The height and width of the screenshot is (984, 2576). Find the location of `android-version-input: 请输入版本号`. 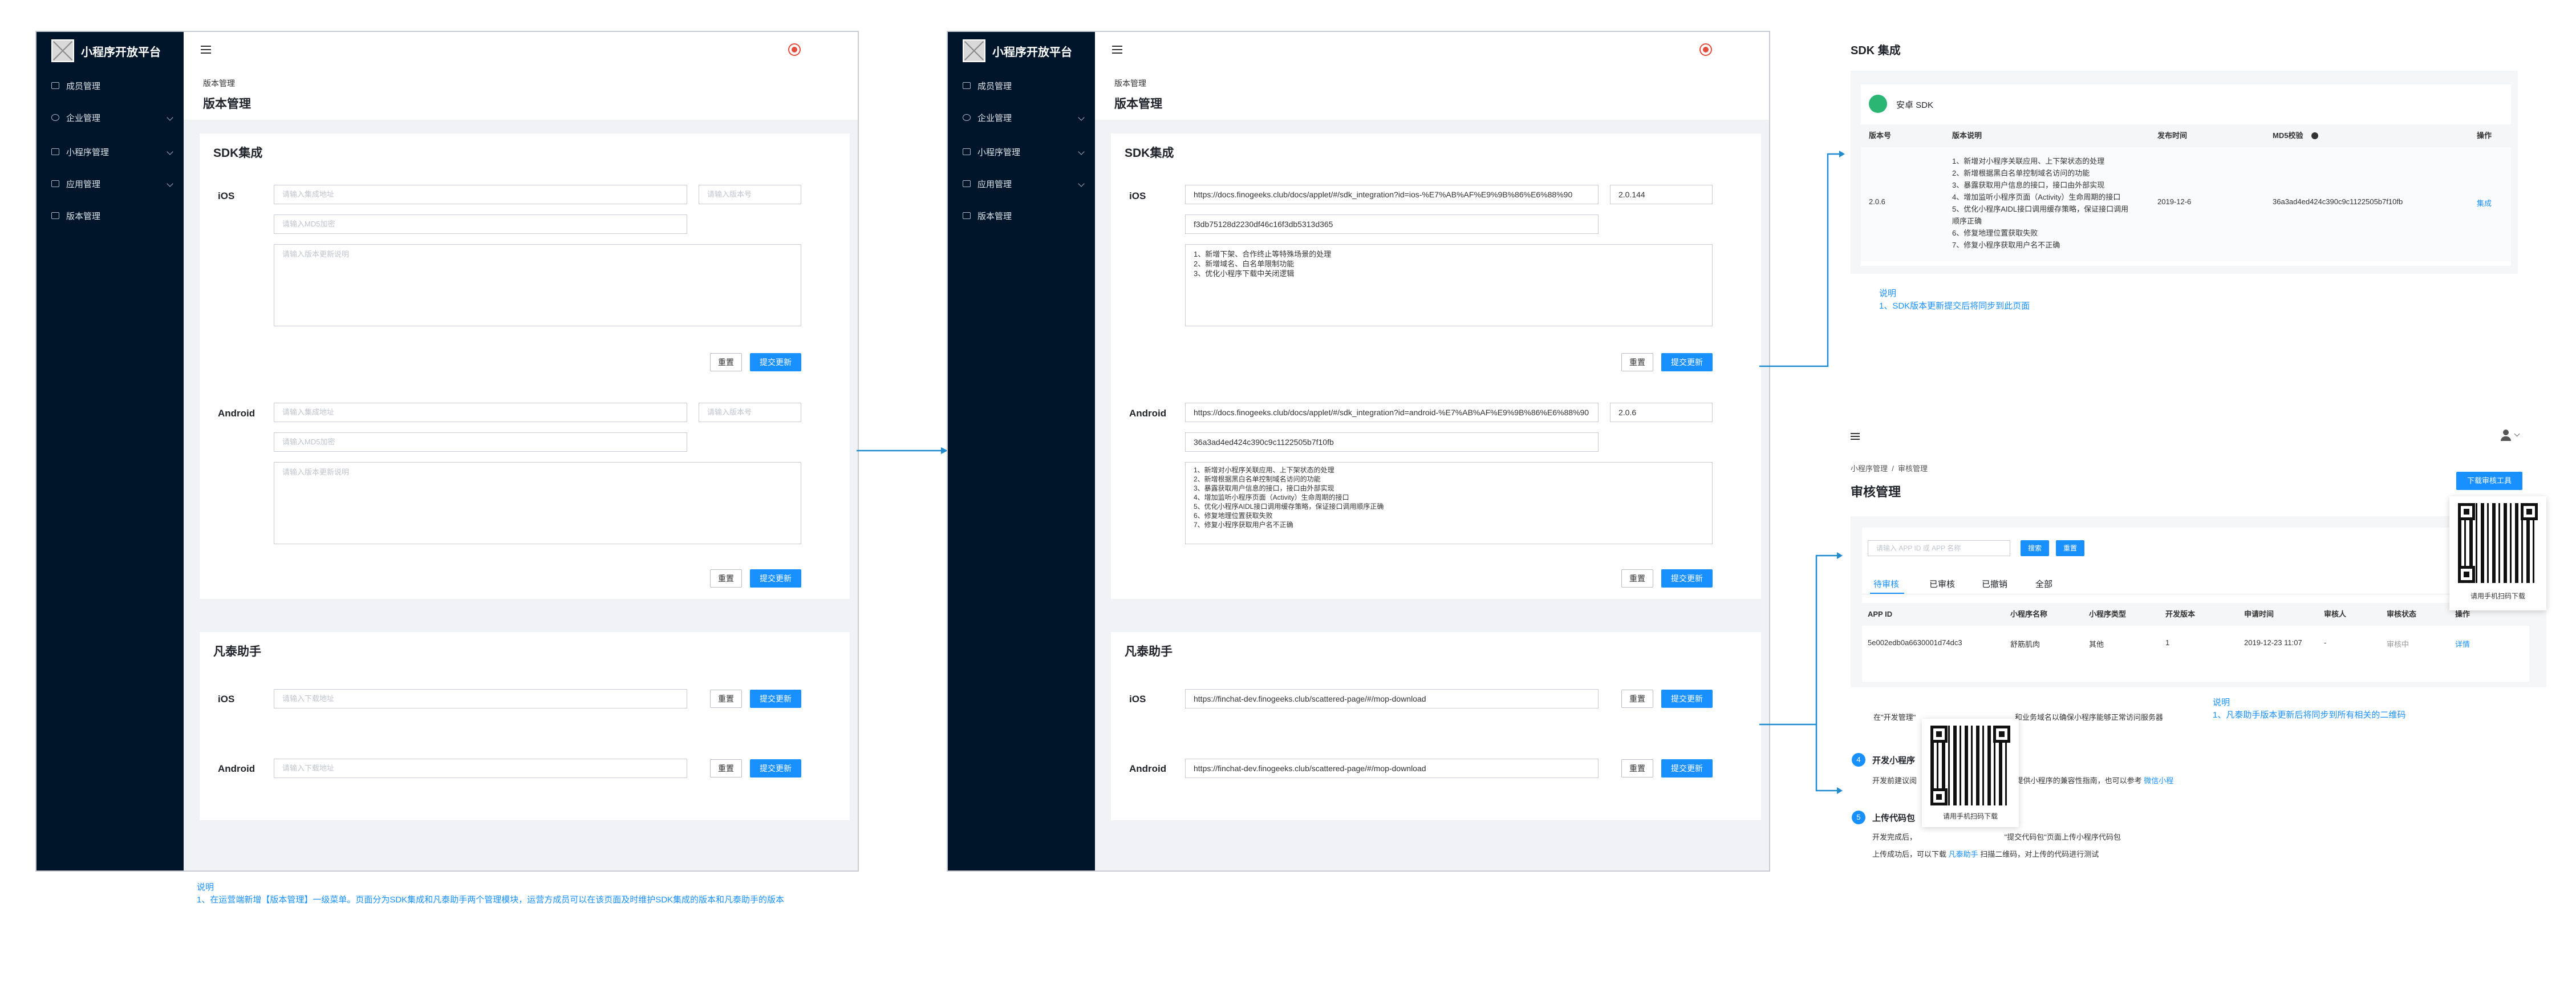

android-version-input: 请输入版本号 is located at coordinates (750, 412).